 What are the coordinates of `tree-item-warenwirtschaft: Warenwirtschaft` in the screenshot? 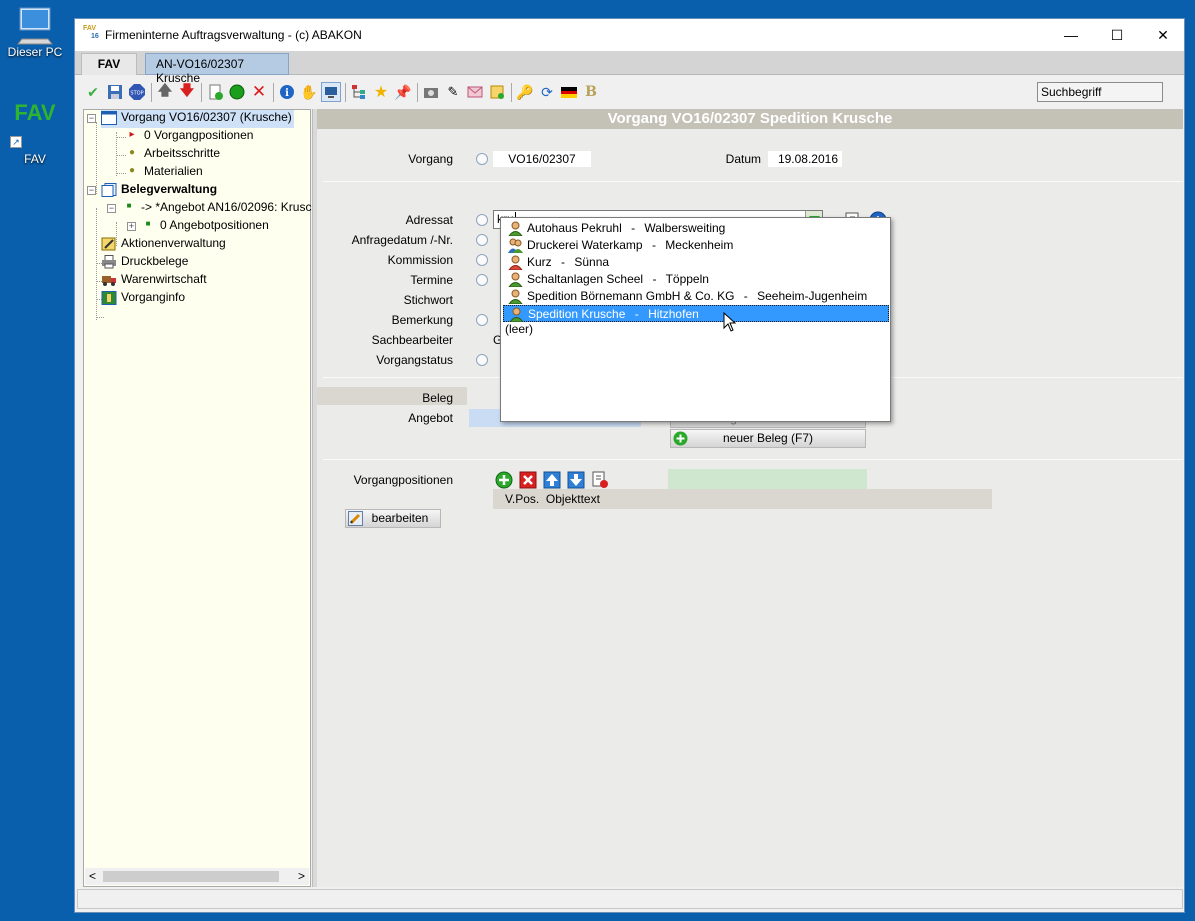 It's located at (154, 281).